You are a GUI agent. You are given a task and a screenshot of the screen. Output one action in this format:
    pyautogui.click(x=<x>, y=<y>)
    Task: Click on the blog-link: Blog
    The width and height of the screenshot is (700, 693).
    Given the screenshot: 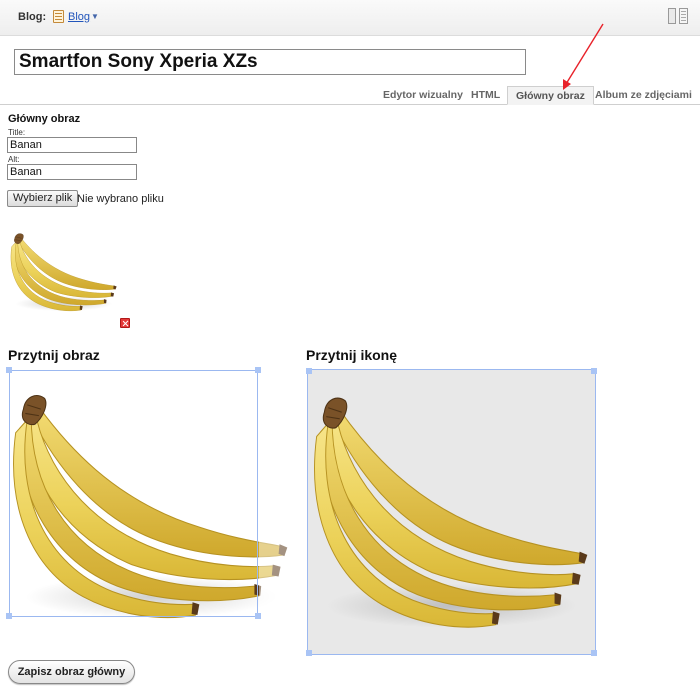 What is the action you would take?
    pyautogui.click(x=79, y=17)
    